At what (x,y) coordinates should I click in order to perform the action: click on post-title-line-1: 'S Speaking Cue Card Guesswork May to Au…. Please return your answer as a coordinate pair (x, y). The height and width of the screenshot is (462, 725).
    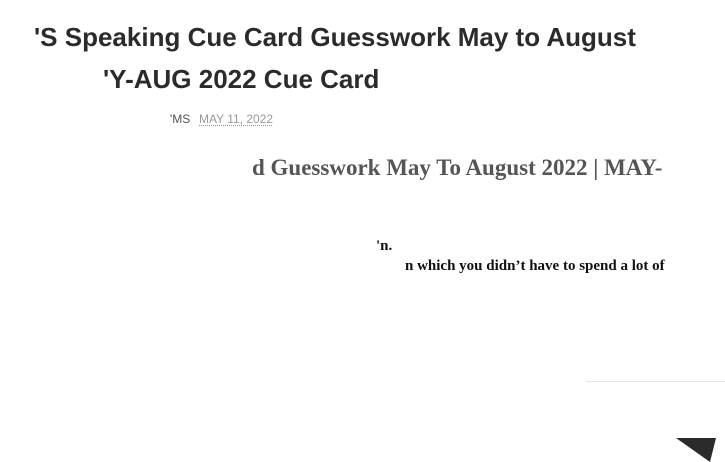
    Looking at the image, I should click on (335, 37).